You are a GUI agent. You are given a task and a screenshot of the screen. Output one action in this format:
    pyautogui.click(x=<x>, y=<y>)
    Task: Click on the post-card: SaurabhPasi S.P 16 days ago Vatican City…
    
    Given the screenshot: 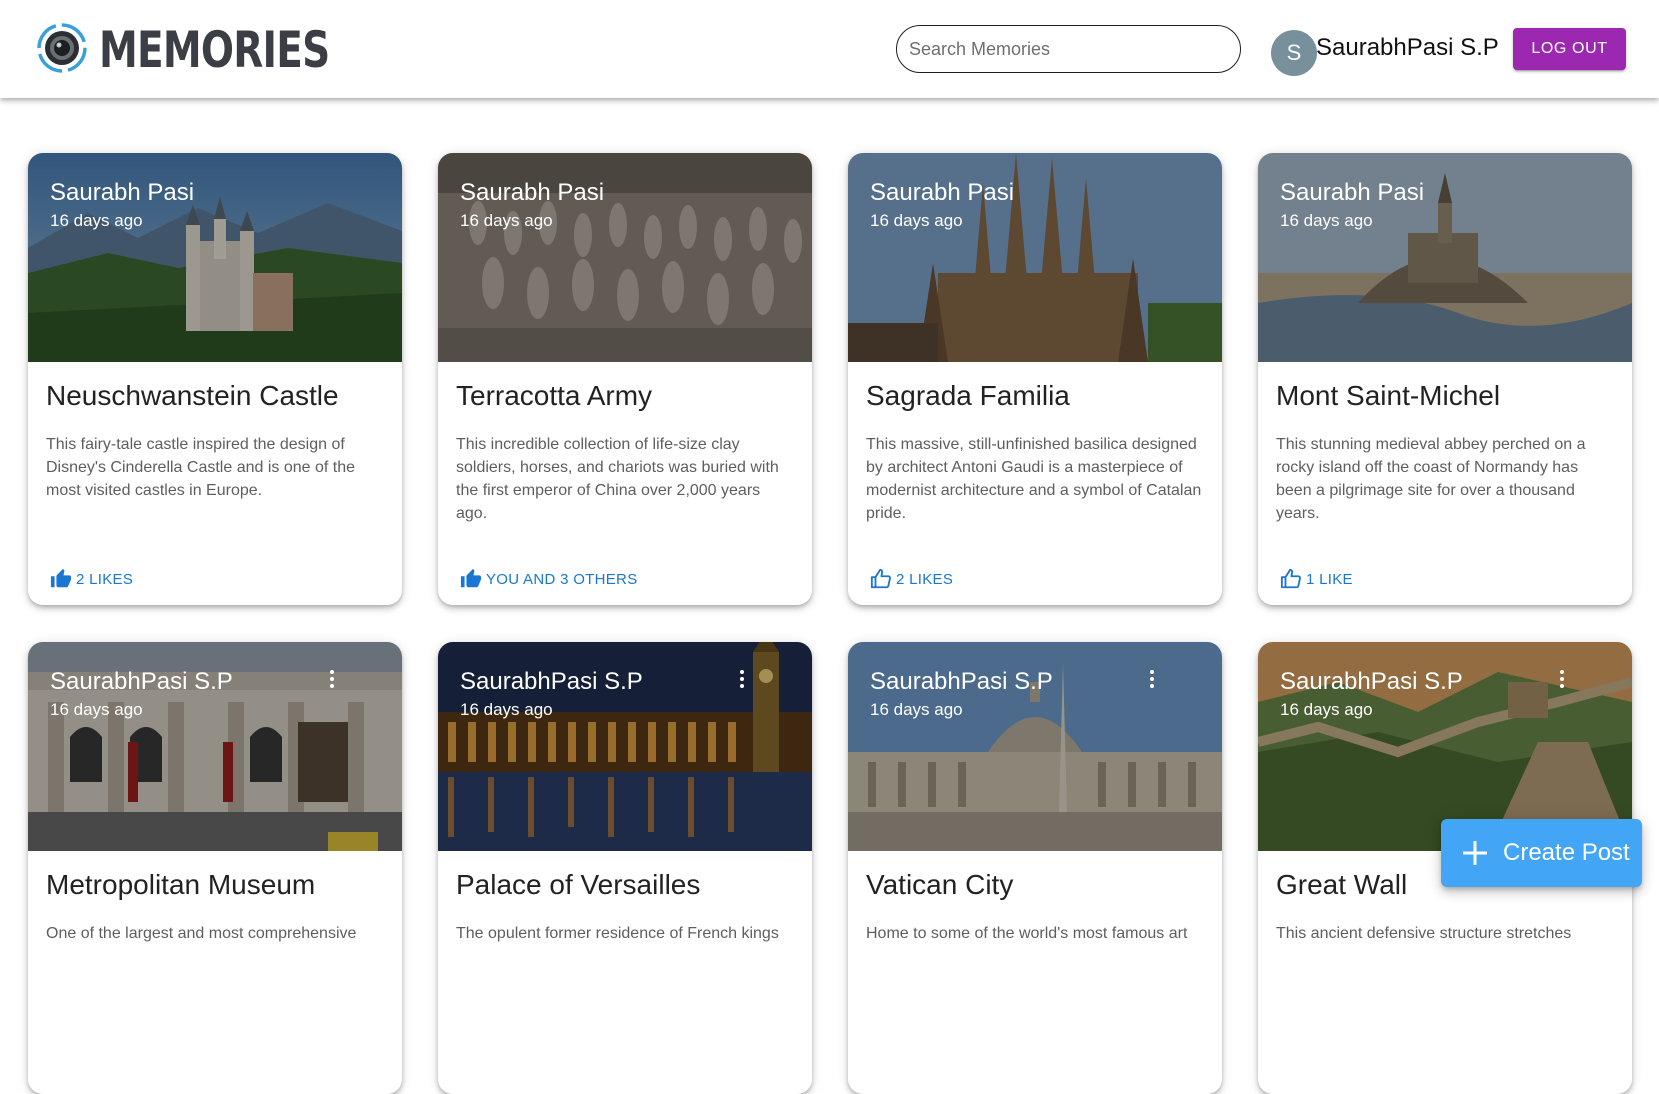 What is the action you would take?
    pyautogui.click(x=1035, y=868)
    